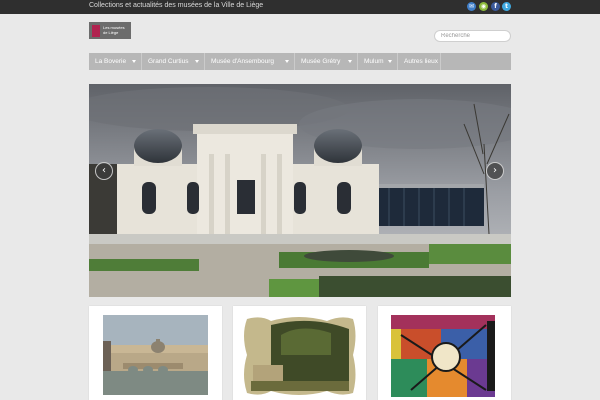 Image resolution: width=600 pixels, height=400 pixels. I want to click on thumbnail-colorful-artwork, so click(443, 356).